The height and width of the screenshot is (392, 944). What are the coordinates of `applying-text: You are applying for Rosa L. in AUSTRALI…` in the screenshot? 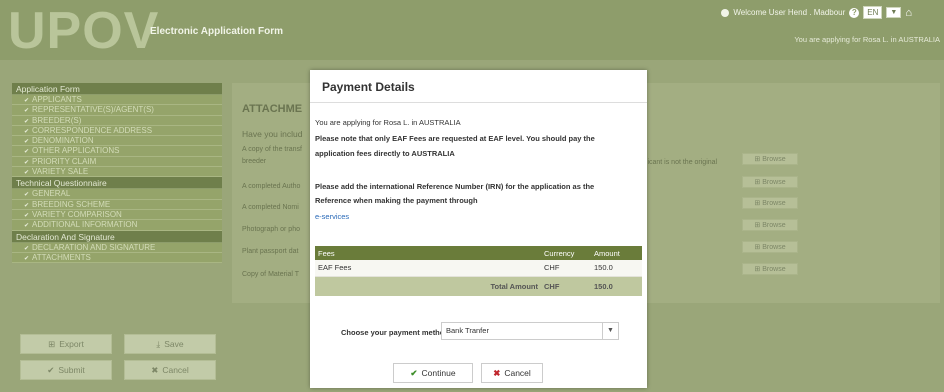 It's located at (388, 122).